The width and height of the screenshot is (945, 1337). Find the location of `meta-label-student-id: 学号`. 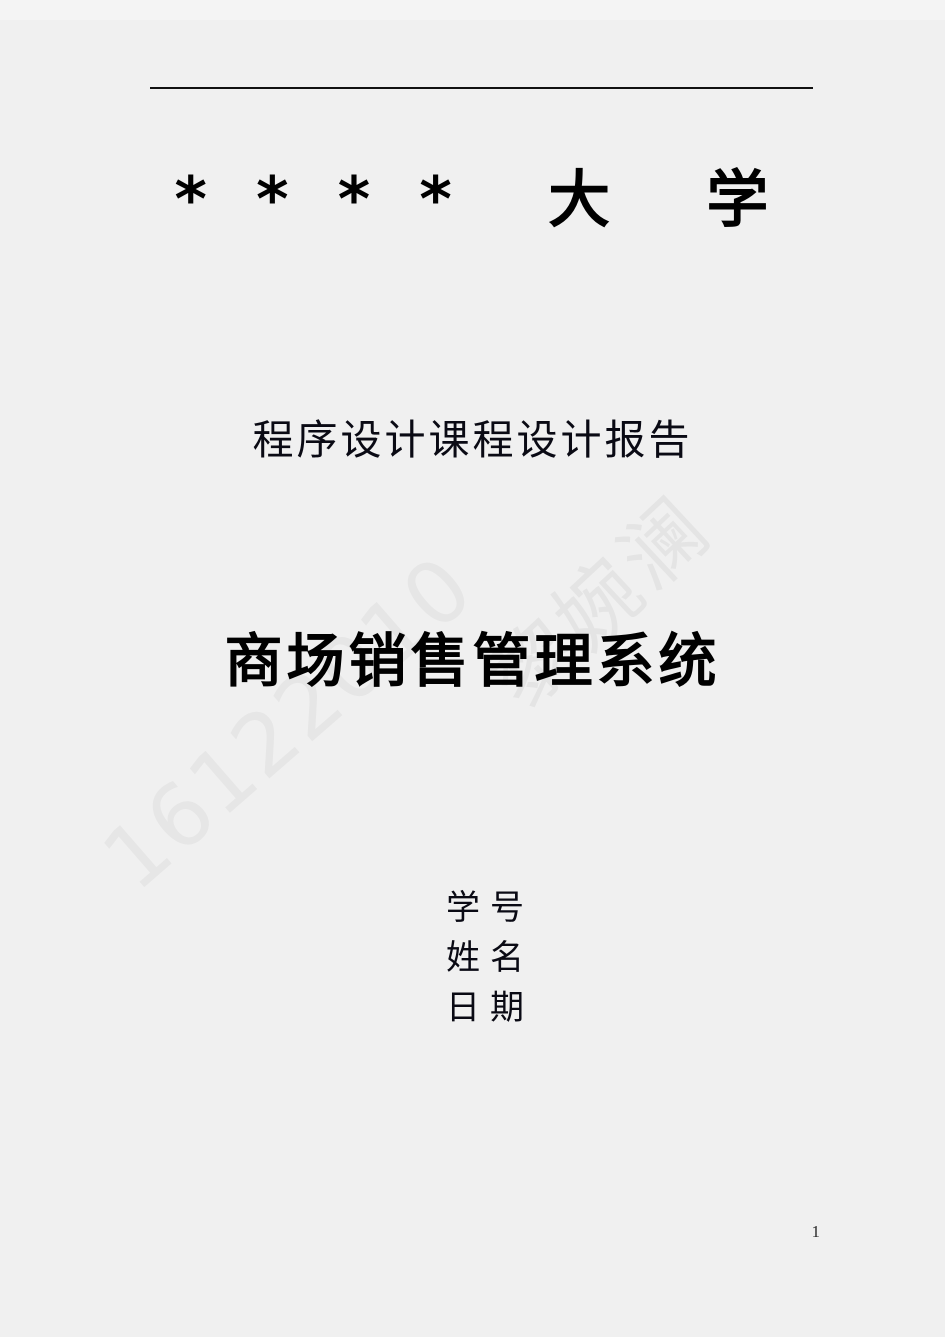

meta-label-student-id: 学号 is located at coordinates (490, 908).